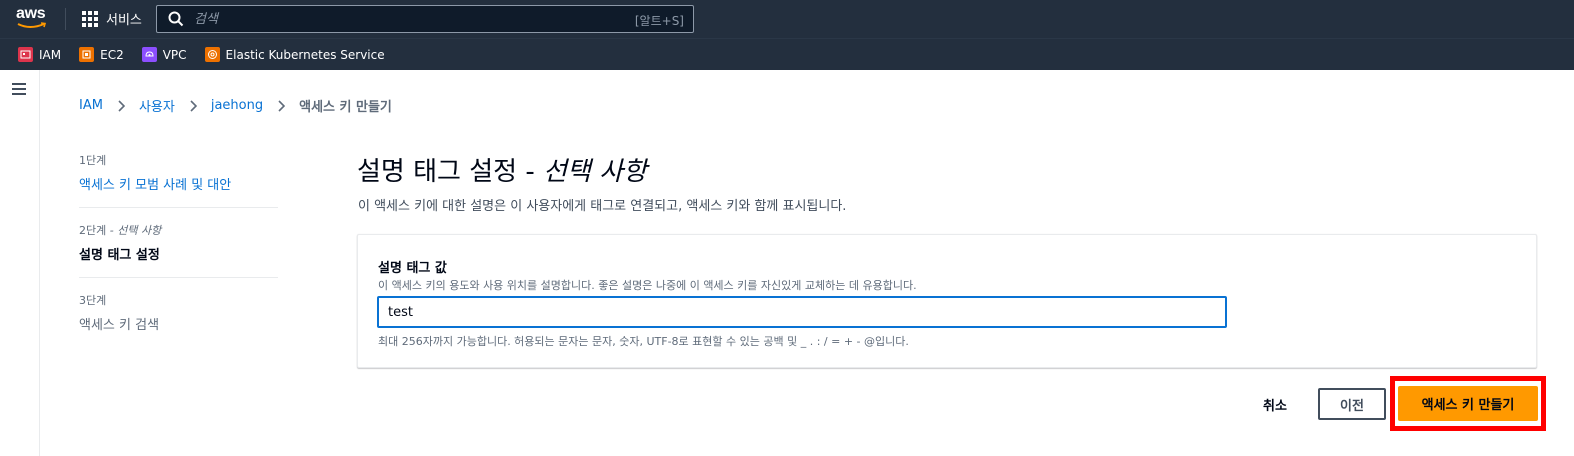 Image resolution: width=1574 pixels, height=456 pixels. I want to click on favorite-eks: Elastic Kubernetes Service, so click(294, 54).